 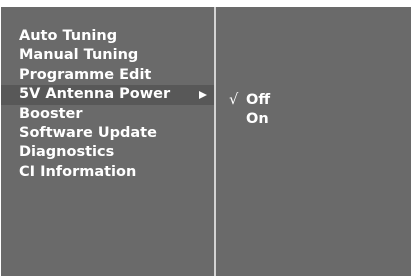 What do you see at coordinates (79, 55) in the screenshot?
I see `menu-item-label: Manual Tuning` at bounding box center [79, 55].